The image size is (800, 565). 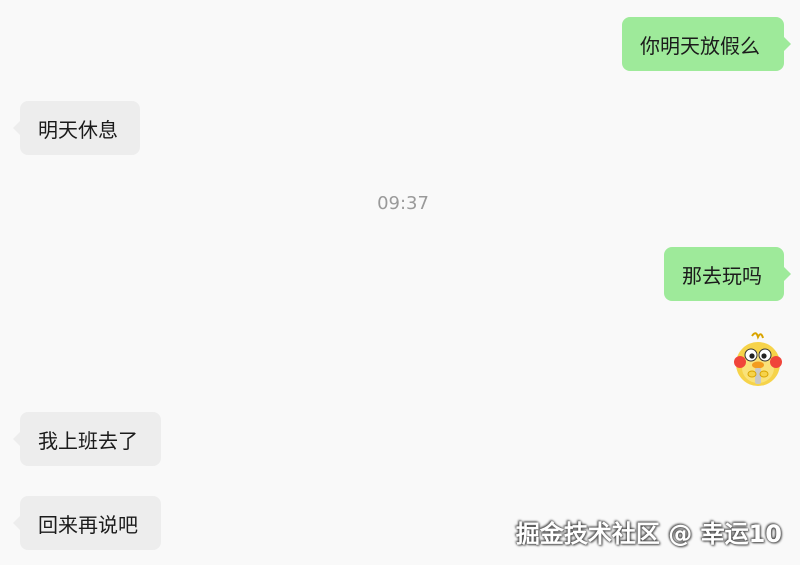 I want to click on message-text: 那去玩吗, so click(x=722, y=275).